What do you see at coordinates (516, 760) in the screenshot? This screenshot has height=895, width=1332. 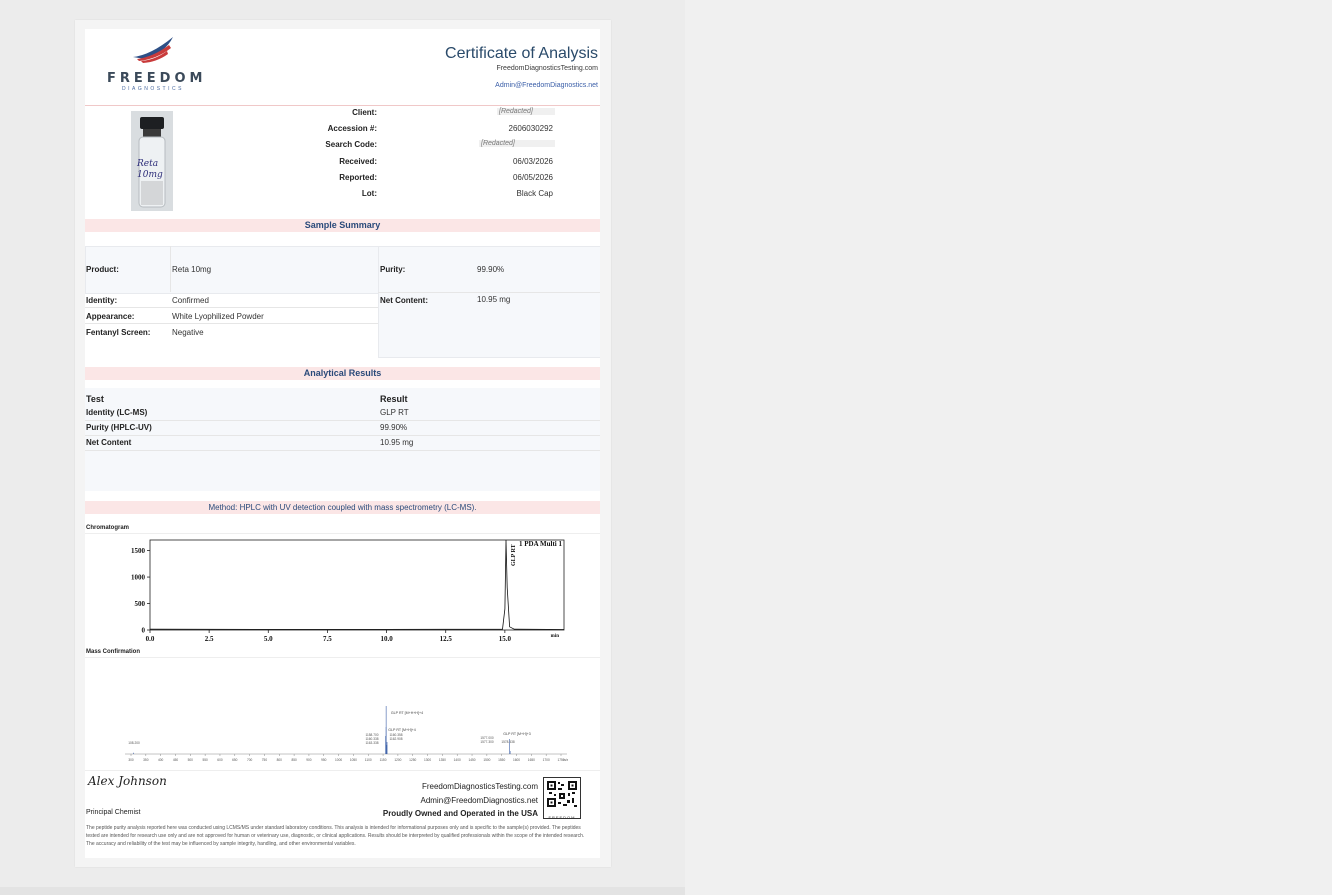 I see `mass-x-tick-label: 1600` at bounding box center [516, 760].